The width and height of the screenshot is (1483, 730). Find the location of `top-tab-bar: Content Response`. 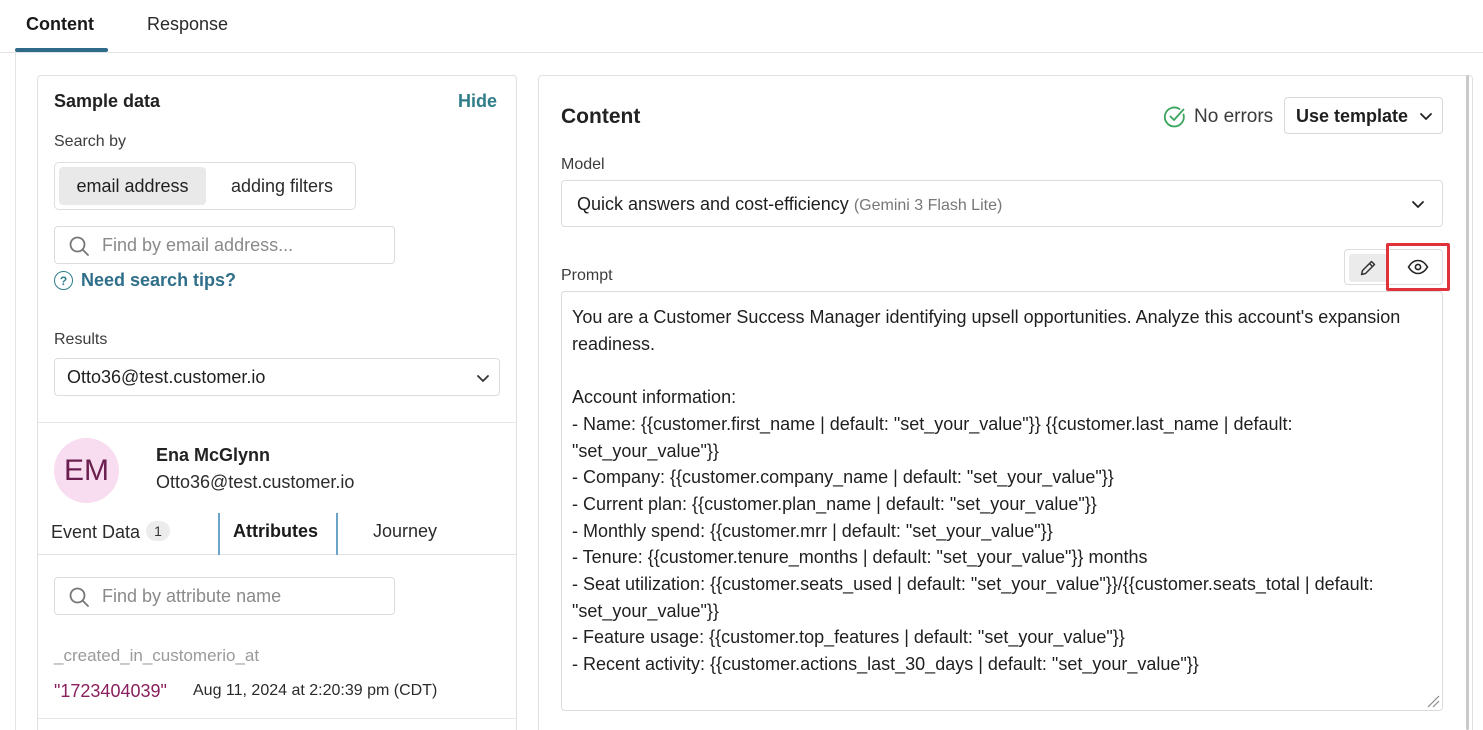

top-tab-bar: Content Response is located at coordinates (741, 26).